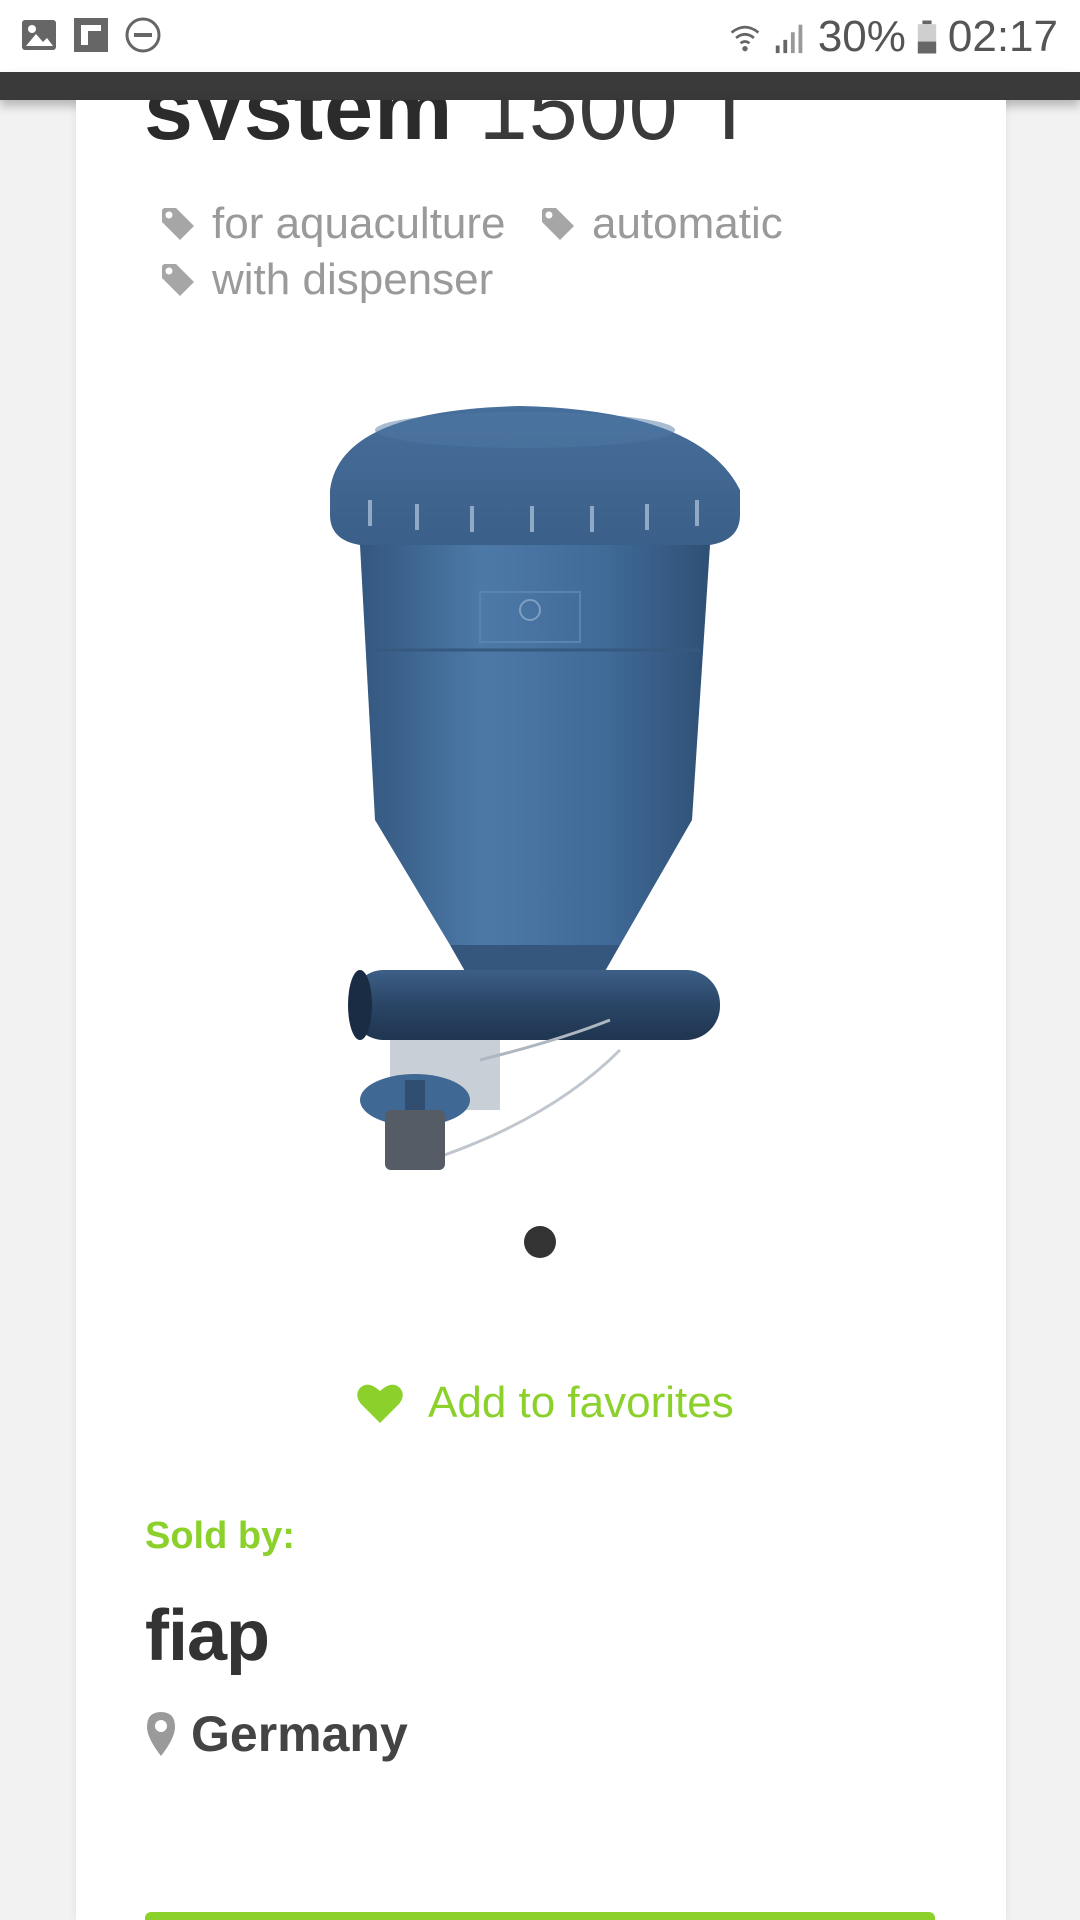 This screenshot has height=1920, width=1080. Describe the element at coordinates (789, 39) in the screenshot. I see `signal-icon` at that location.